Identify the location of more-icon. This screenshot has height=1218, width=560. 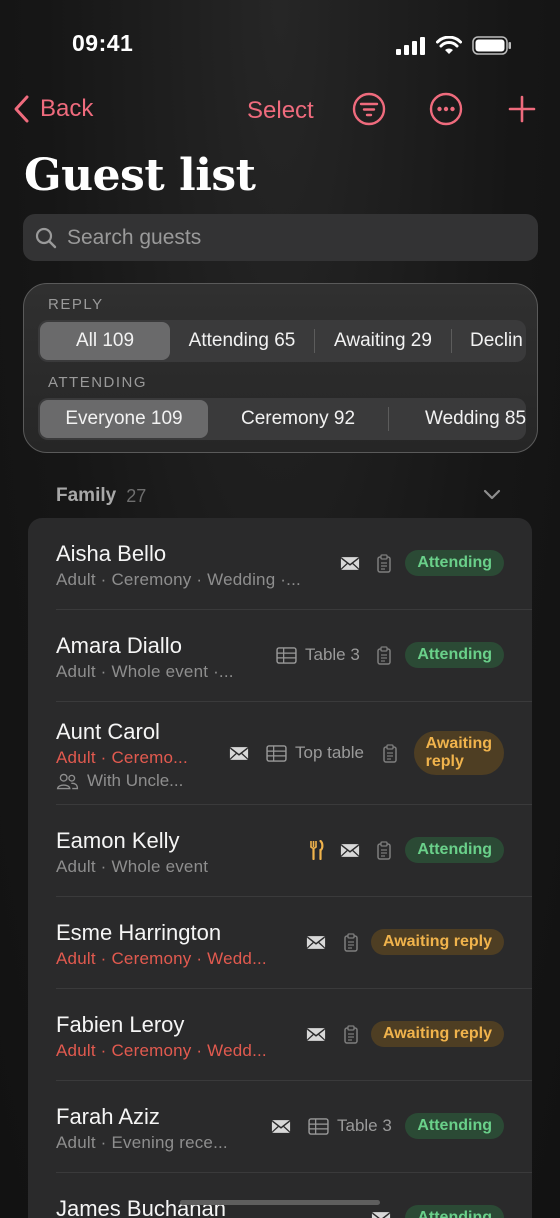
(446, 109).